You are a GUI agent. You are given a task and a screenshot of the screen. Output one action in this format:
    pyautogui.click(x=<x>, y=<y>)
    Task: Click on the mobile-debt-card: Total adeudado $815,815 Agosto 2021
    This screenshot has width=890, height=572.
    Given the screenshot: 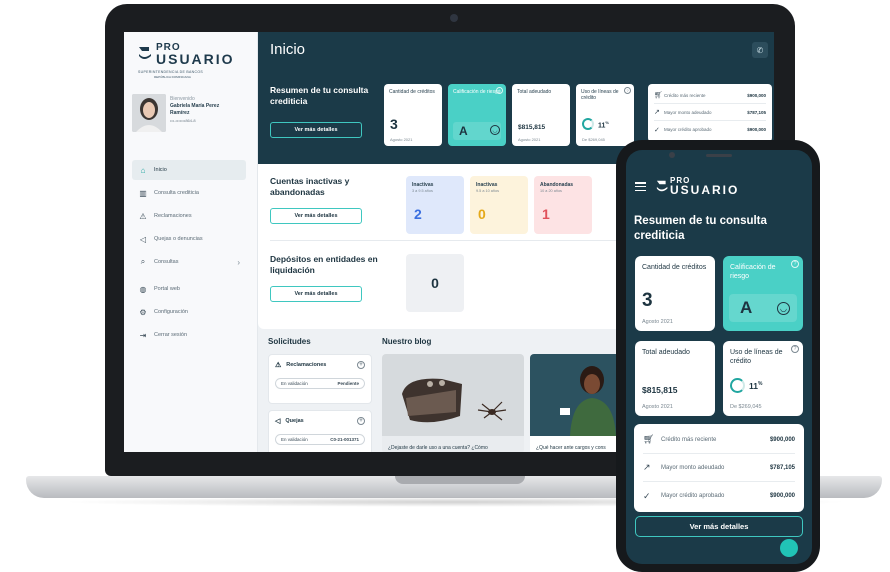 What is the action you would take?
    pyautogui.click(x=675, y=378)
    